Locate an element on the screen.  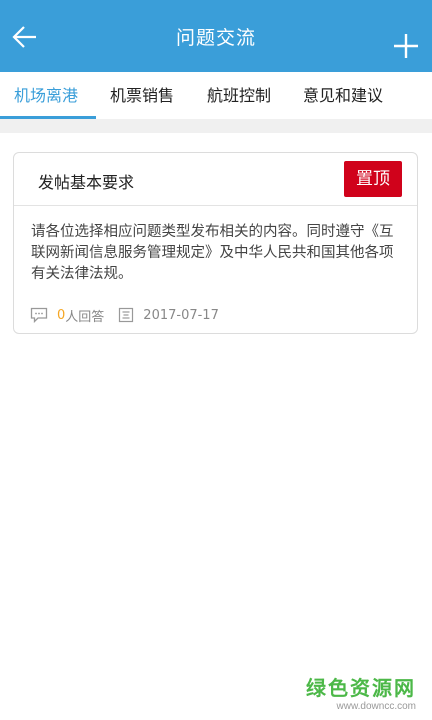
top-bar: 问题交流 is located at coordinates (216, 36).